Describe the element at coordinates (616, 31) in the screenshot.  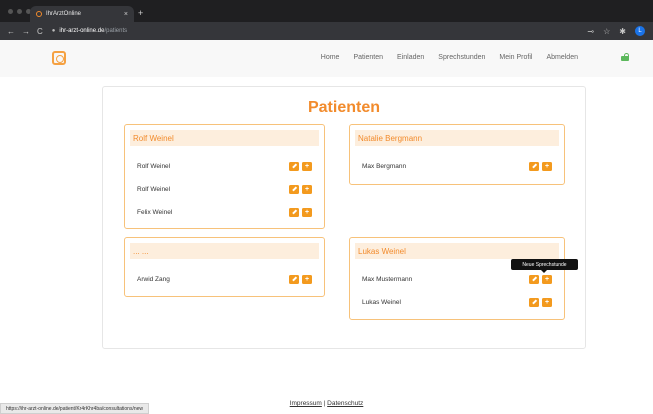
I see `browser-actions: ⊸ ☆ ✱ L` at that location.